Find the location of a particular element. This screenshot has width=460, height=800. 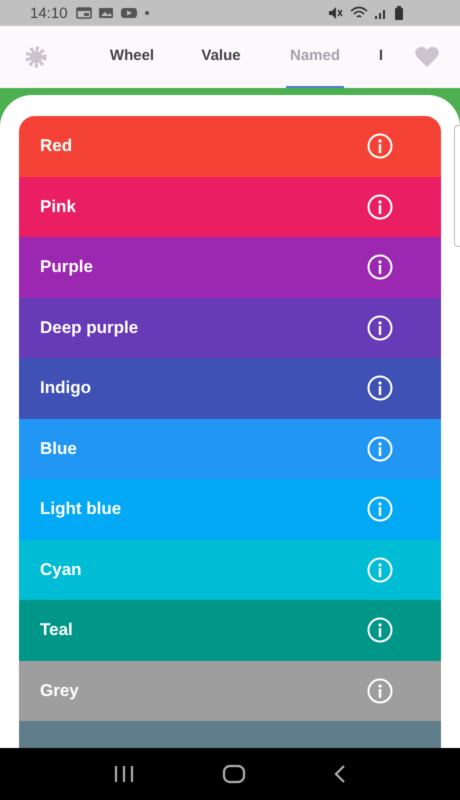

battery-icon is located at coordinates (399, 13).